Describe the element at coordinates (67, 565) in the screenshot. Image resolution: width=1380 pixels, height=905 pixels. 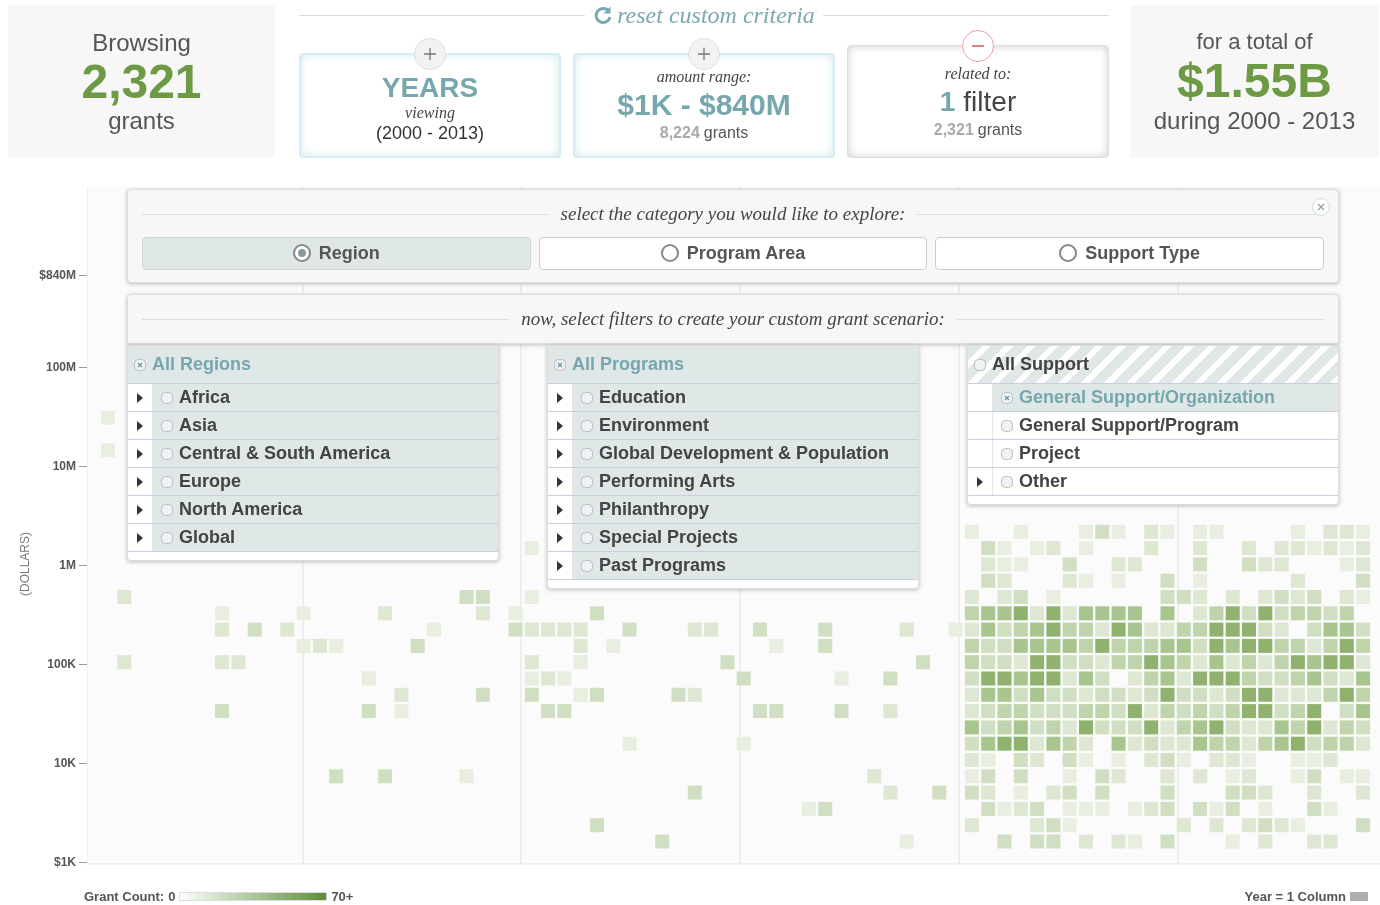
I see `axis-tick-label: 1M` at that location.